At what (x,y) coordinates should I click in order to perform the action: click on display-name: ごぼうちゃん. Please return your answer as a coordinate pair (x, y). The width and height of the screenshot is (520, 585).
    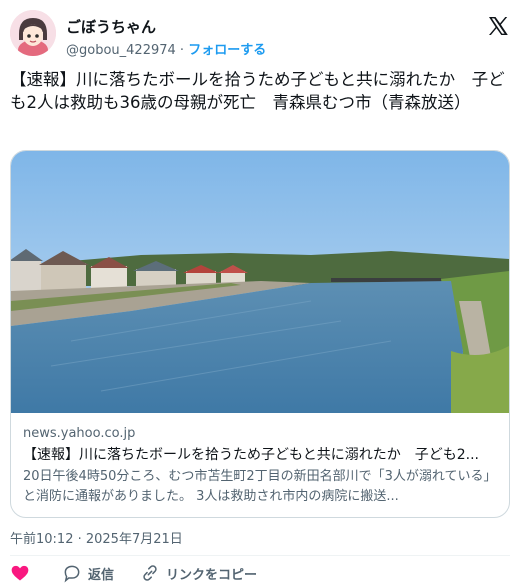
    Looking at the image, I should click on (111, 26).